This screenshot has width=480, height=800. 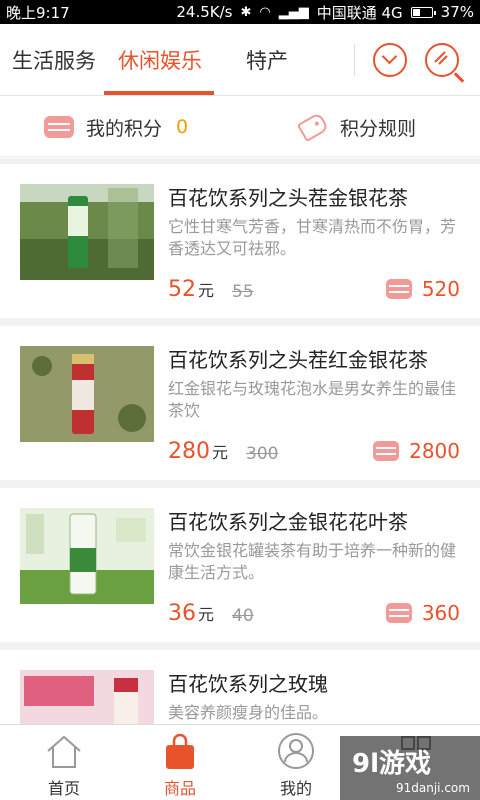 I want to click on status-bar: 晚上9:17 24.5K/s ✱ ◠ ▂▄▆ 中国联通 4G 37%, so click(x=240, y=12).